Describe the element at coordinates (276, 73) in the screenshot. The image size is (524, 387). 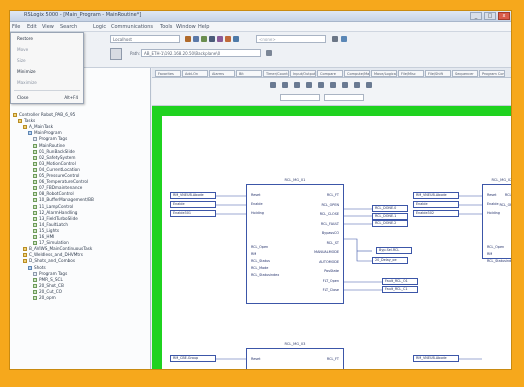
I see `instruction-tab: Timer/Counter` at that location.